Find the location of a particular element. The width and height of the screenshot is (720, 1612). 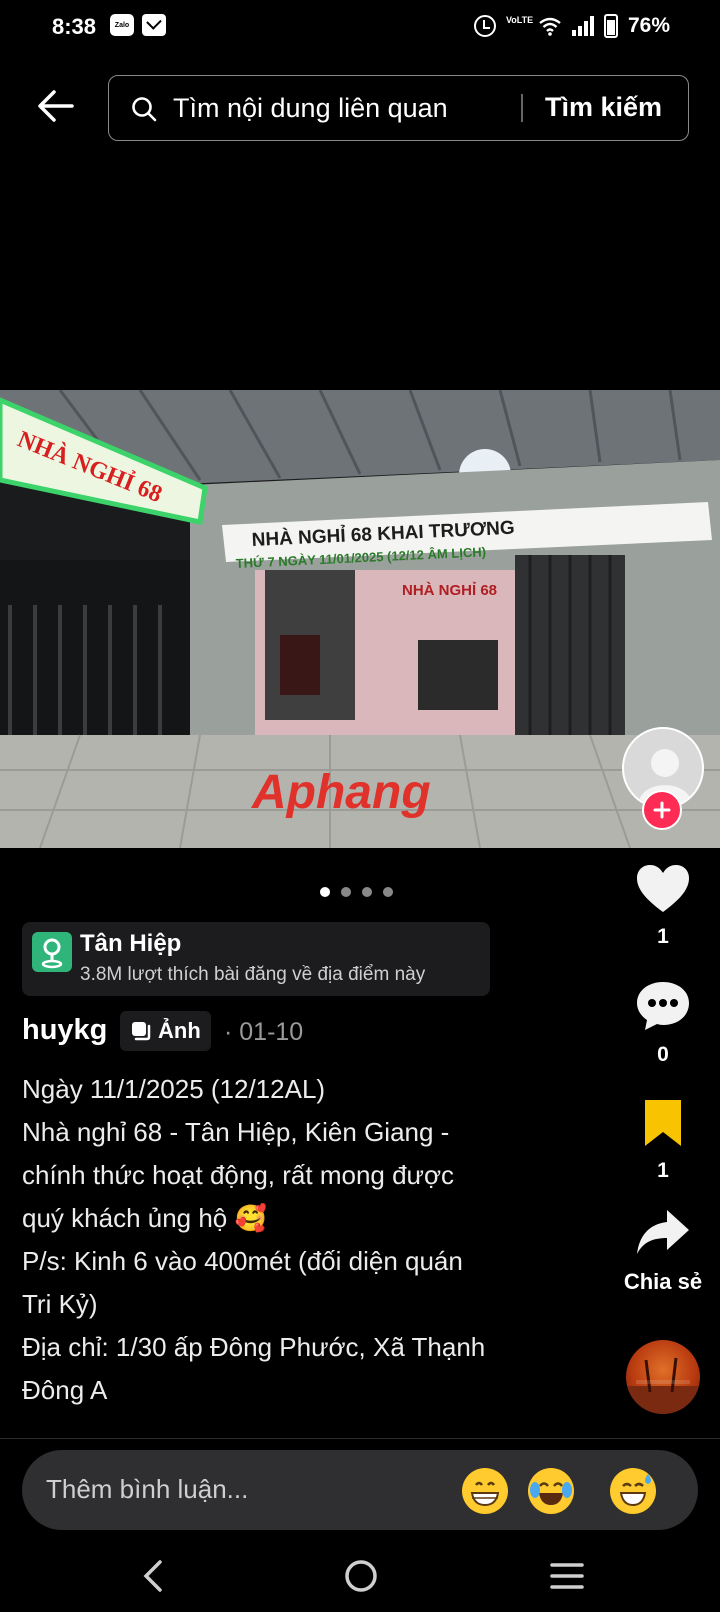

caption-line: Nhà nghỉ 68 - Tân Hiệp, Kiên Giang - is located at coordinates (236, 1132).